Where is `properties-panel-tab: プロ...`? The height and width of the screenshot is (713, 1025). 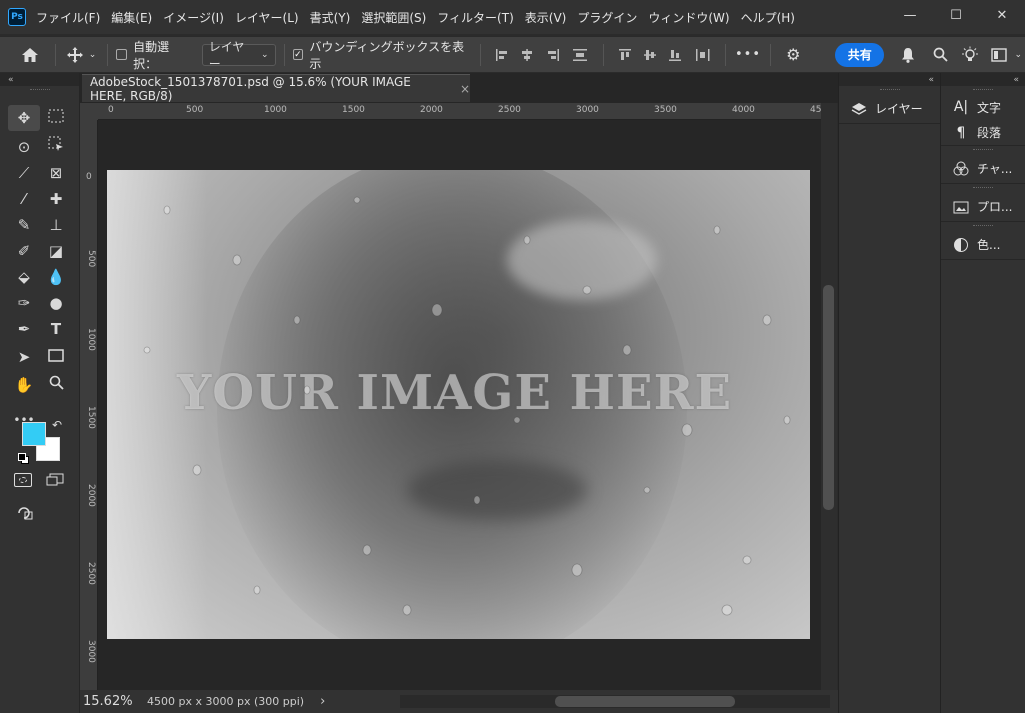
properties-panel-tab: プロ... is located at coordinates (983, 207).